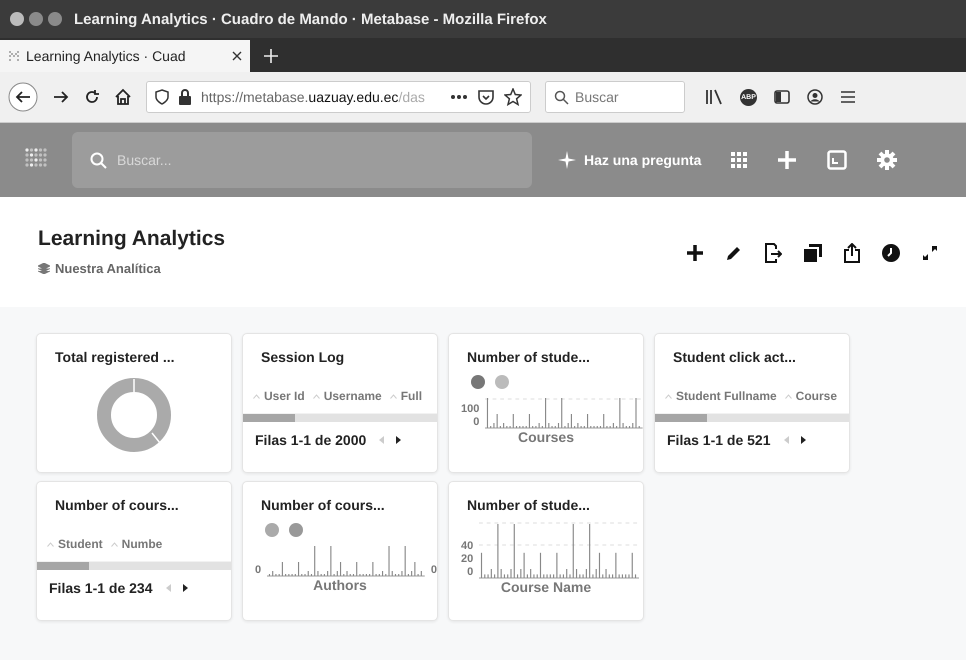 The height and width of the screenshot is (660, 966). Describe the element at coordinates (714, 97) in the screenshot. I see `library-icon` at that location.